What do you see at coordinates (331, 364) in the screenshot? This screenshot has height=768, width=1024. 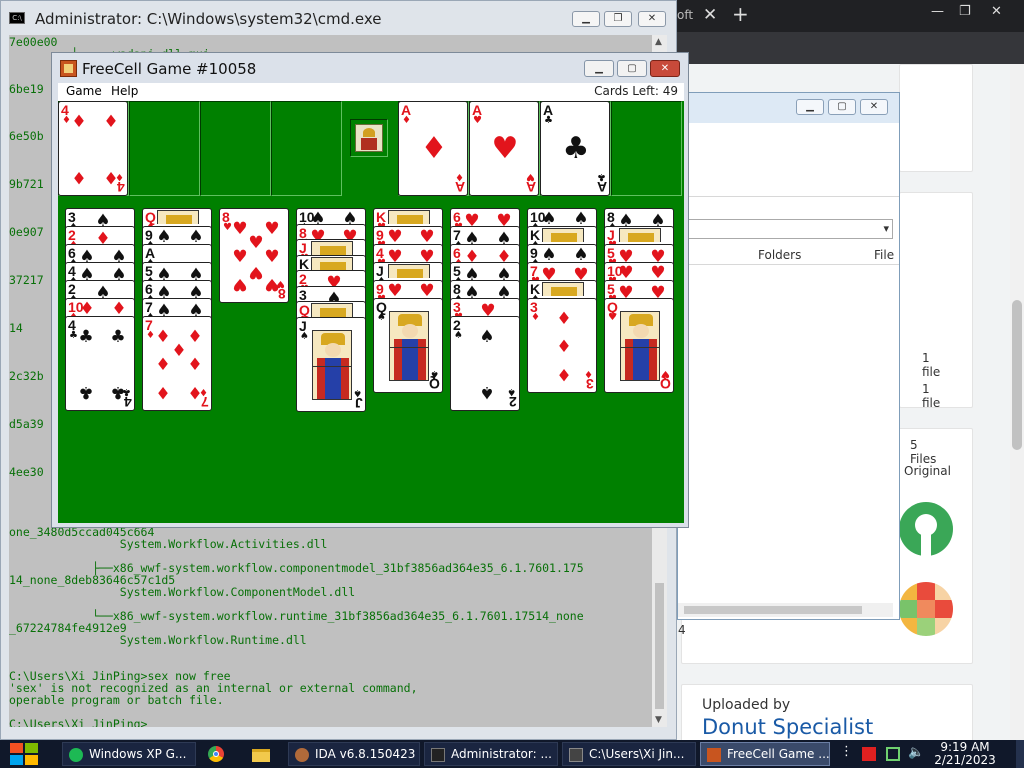 I see `playing-card: J ♠ J ♠` at bounding box center [331, 364].